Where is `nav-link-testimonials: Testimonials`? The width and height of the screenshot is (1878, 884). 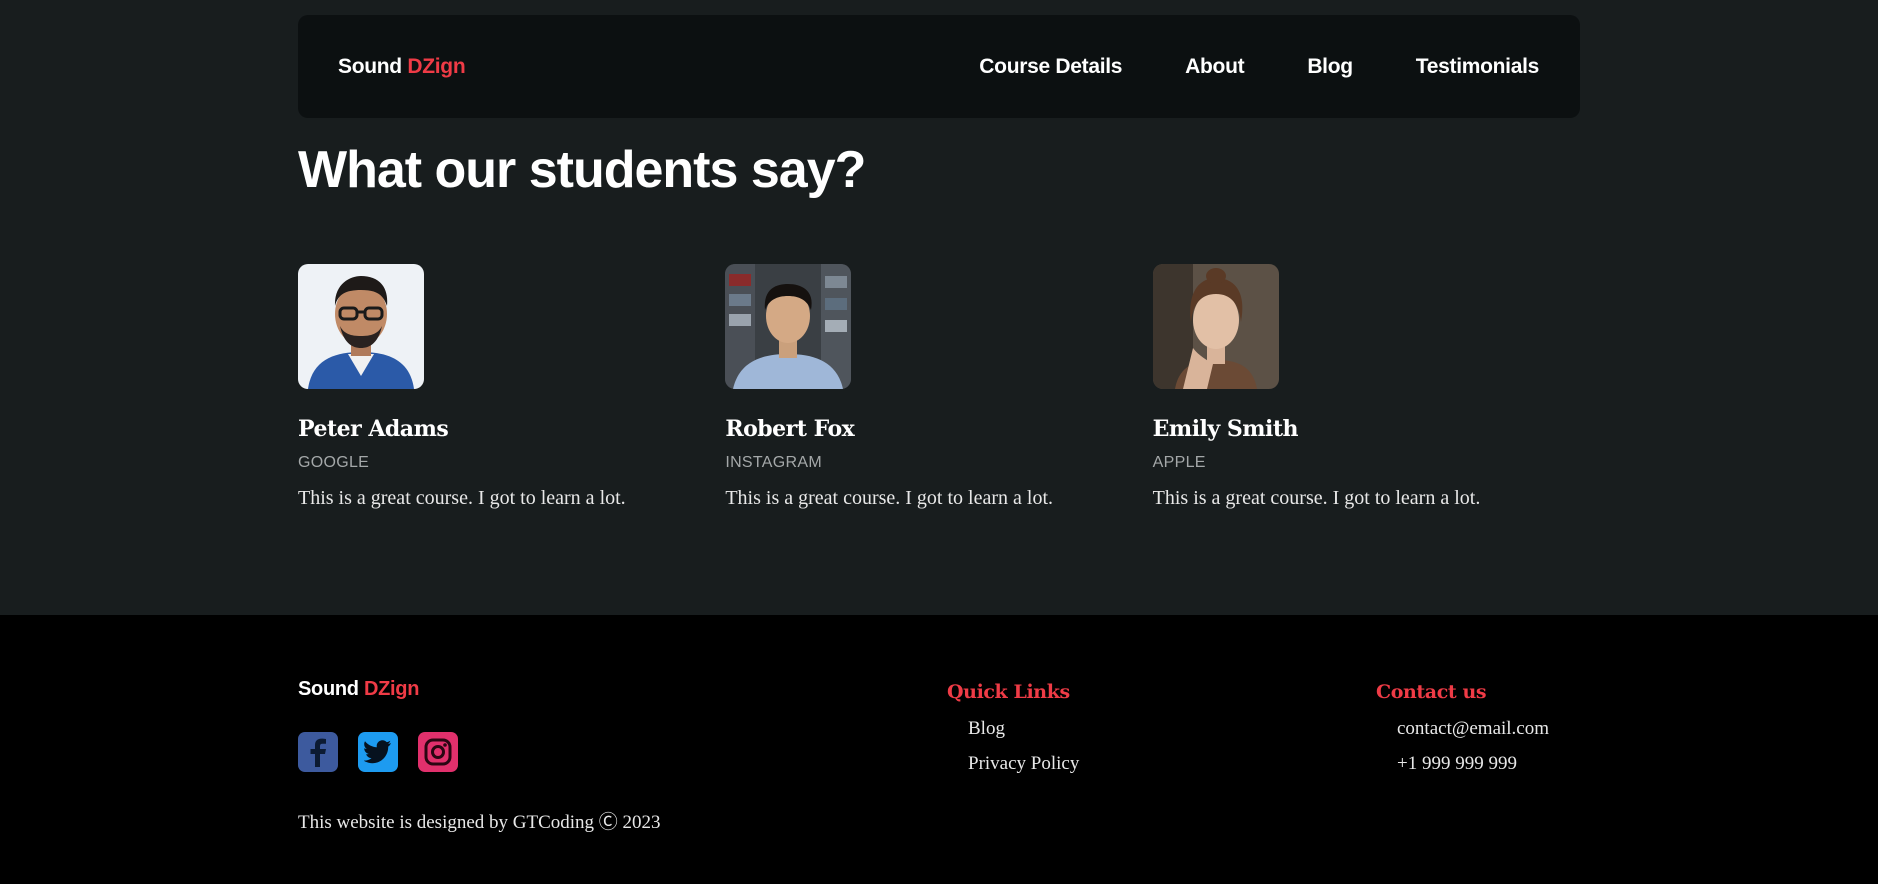
nav-link-testimonials: Testimonials is located at coordinates (1478, 67).